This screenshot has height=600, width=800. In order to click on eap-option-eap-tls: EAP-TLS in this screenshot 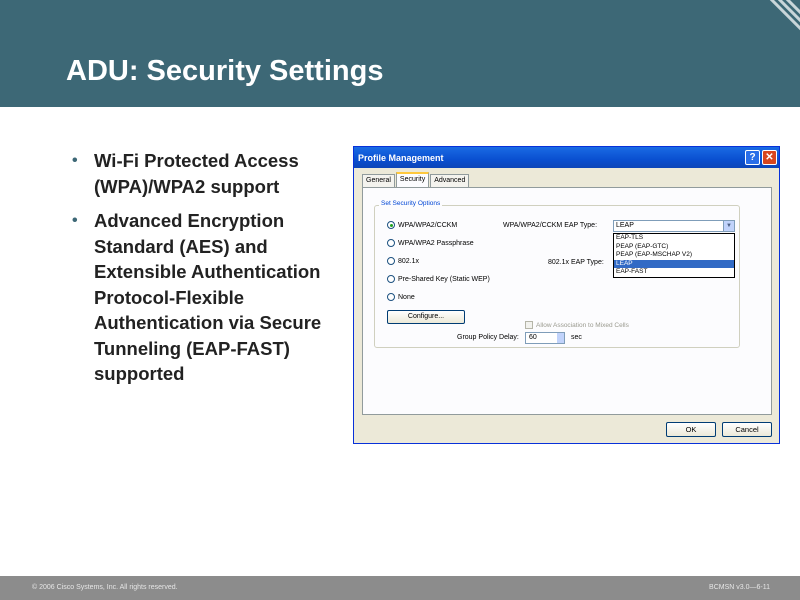, I will do `click(674, 238)`.